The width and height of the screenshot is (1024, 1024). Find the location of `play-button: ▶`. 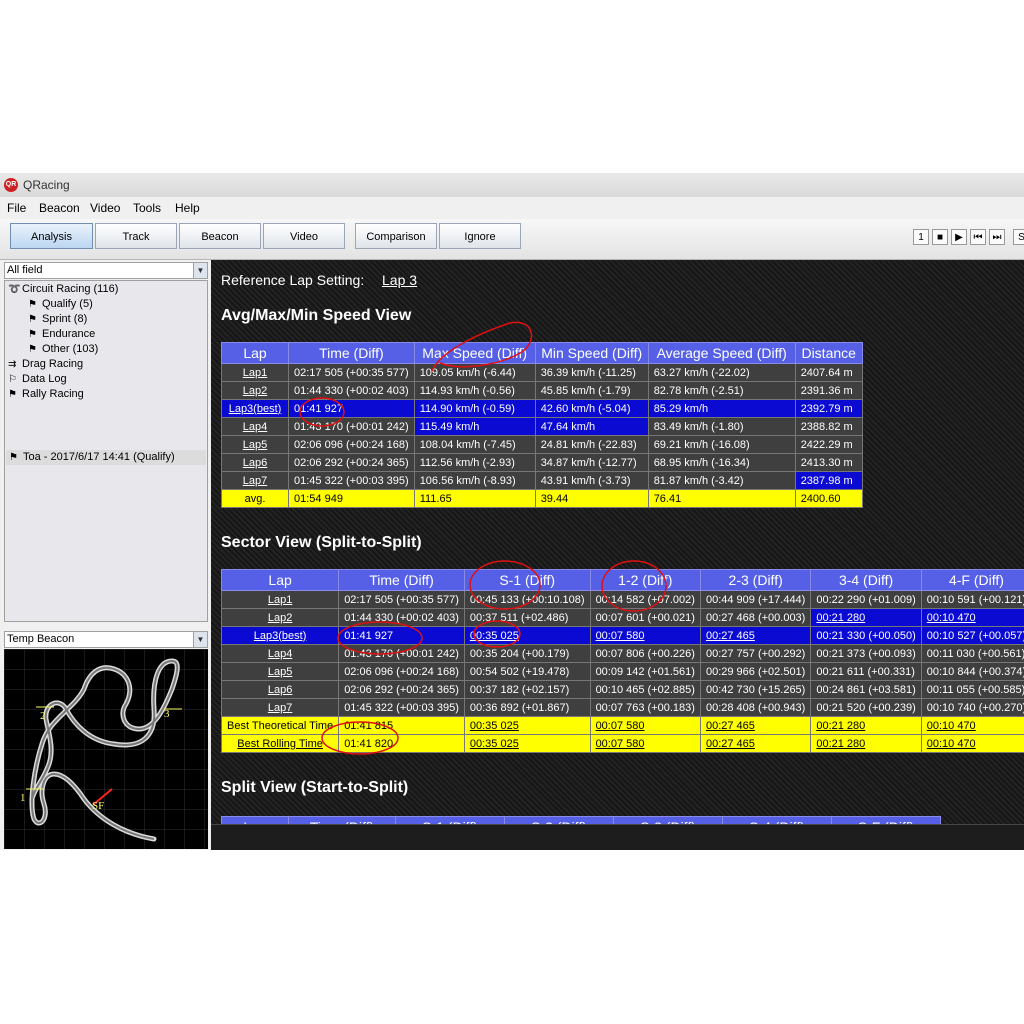

play-button: ▶ is located at coordinates (959, 237).